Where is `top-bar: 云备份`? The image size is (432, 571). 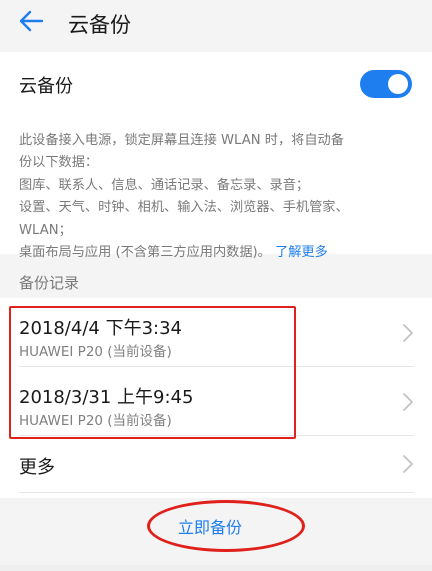
top-bar: 云备份 is located at coordinates (216, 22).